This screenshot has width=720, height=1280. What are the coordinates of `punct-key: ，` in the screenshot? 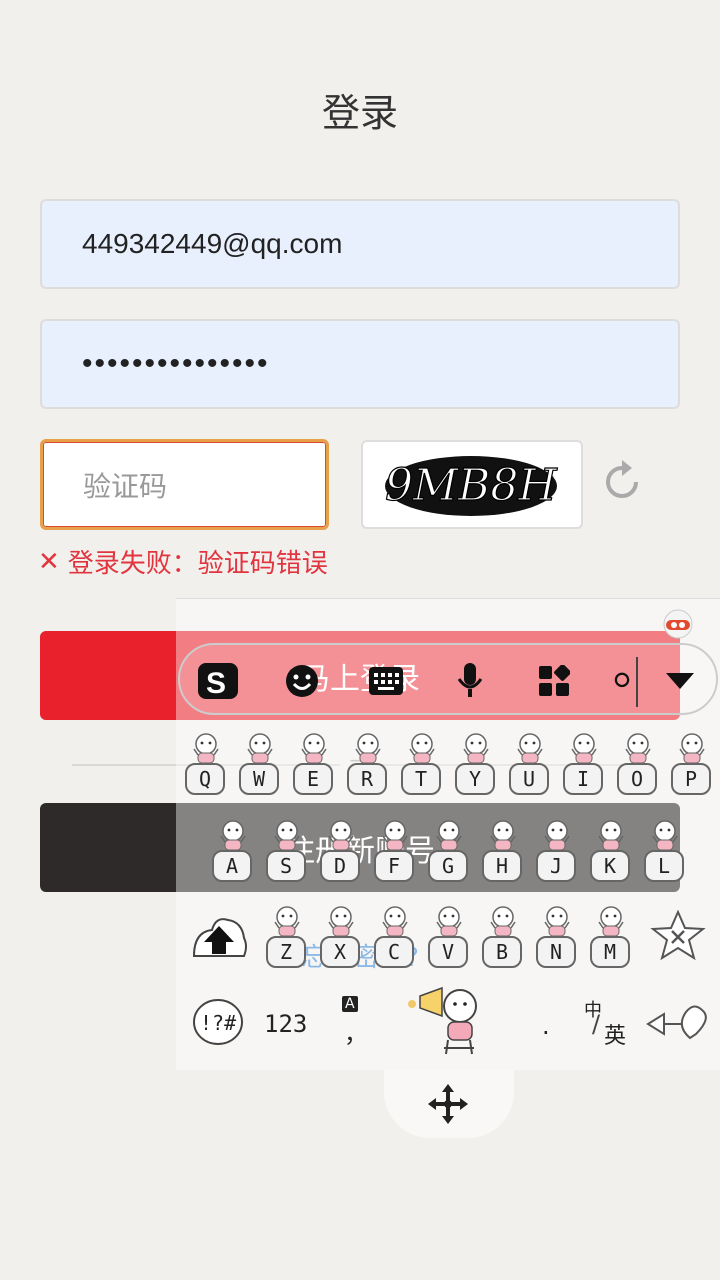 It's located at (356, 1031).